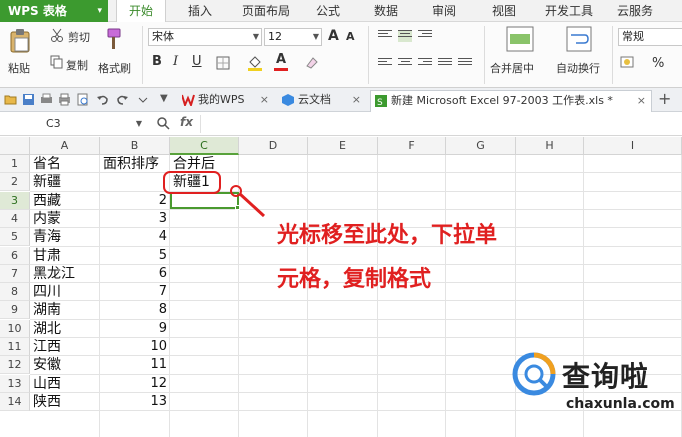  I want to click on cell-b9: 8, so click(133, 310).